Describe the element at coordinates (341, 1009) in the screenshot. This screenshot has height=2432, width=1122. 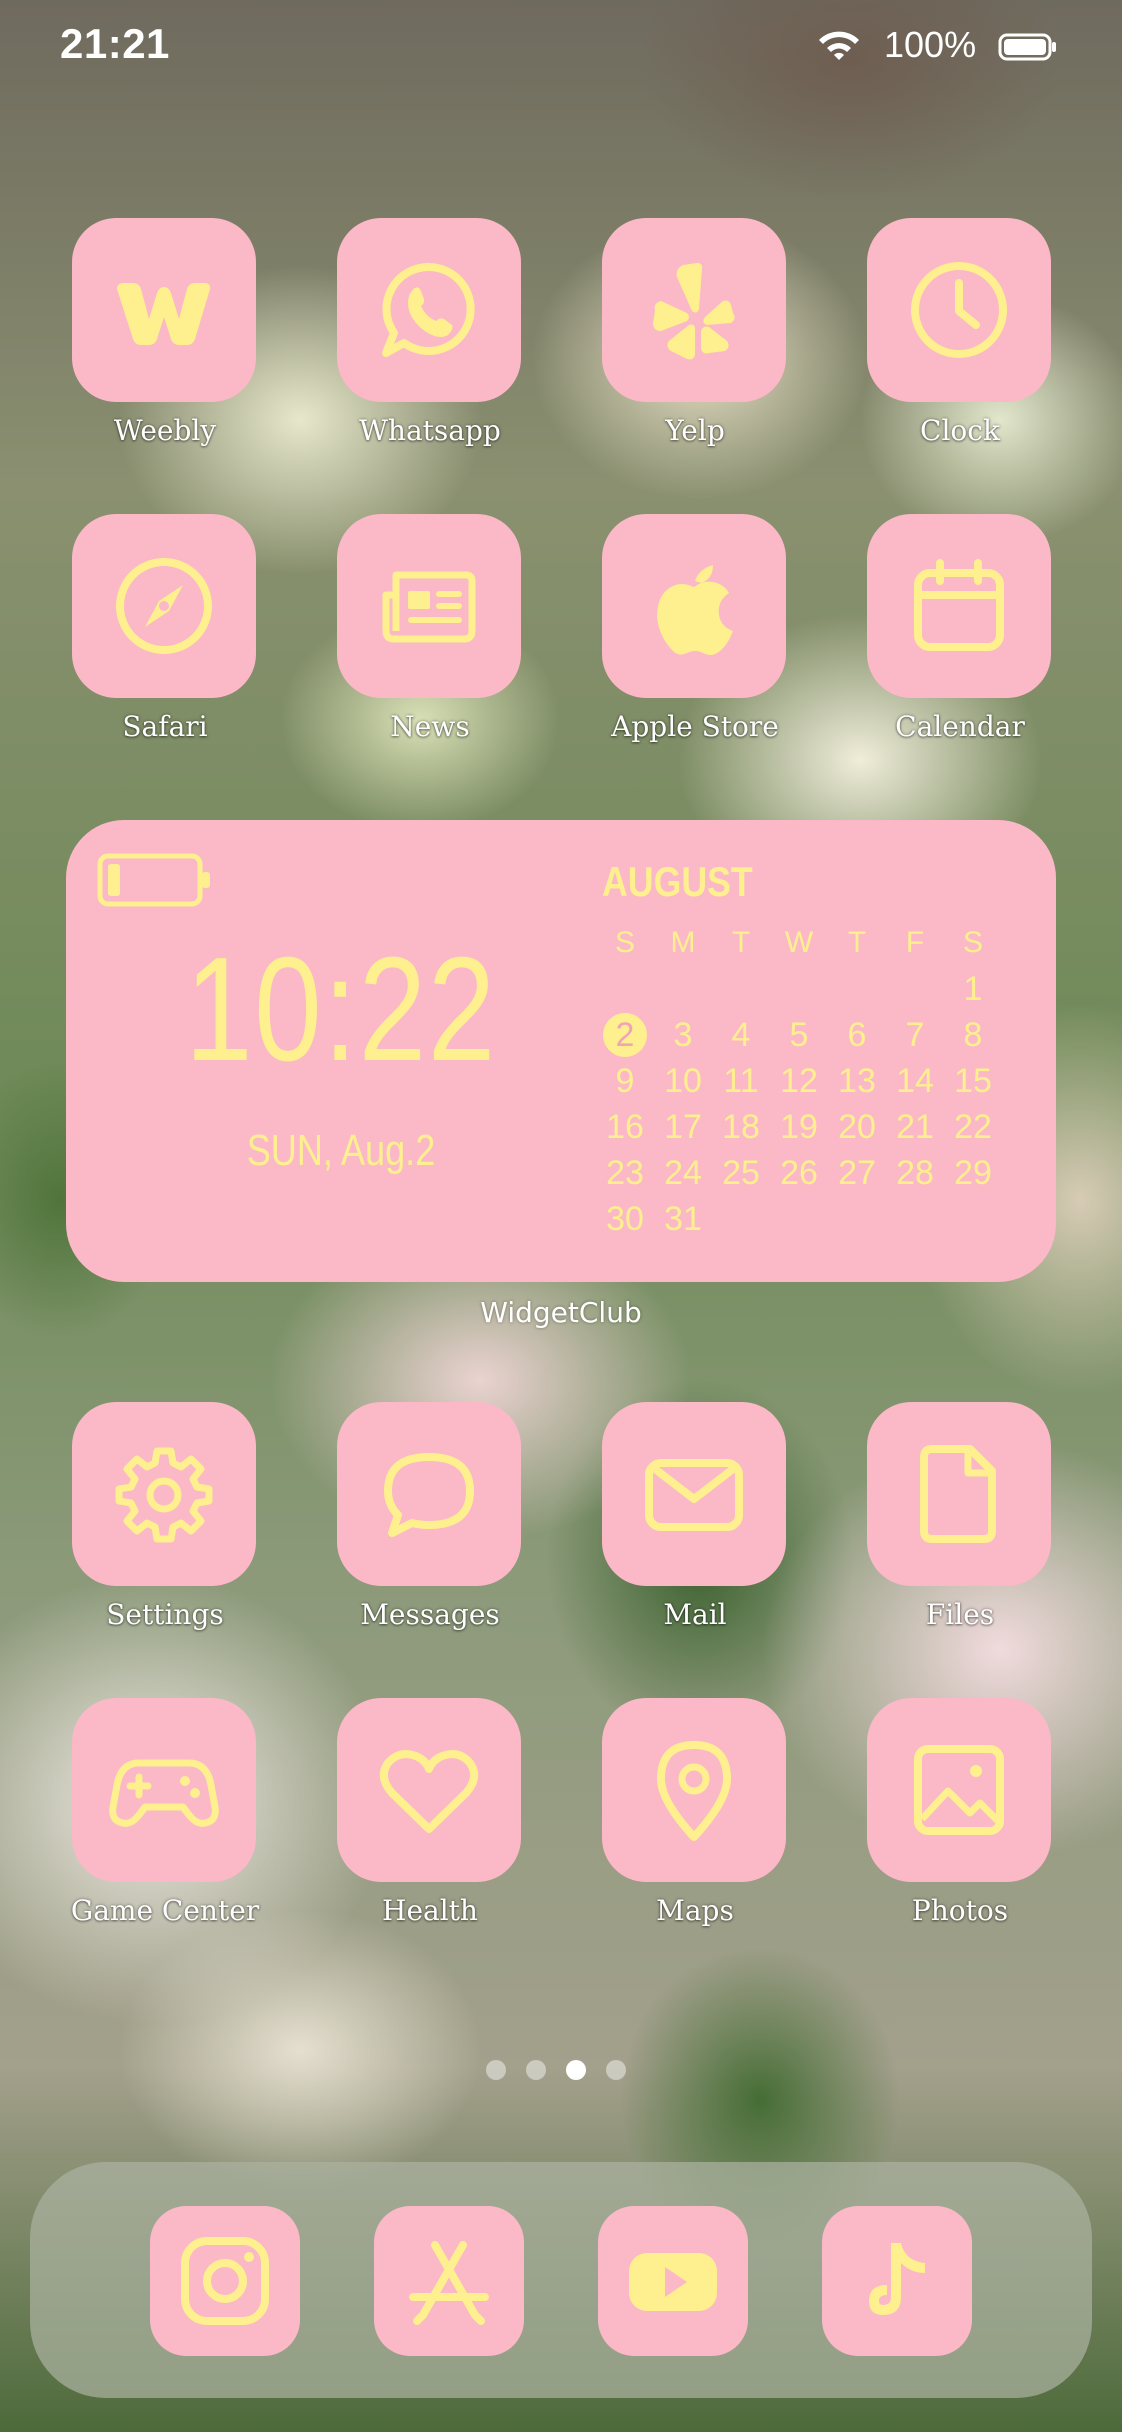
I see `widget-time: 10:22` at that location.